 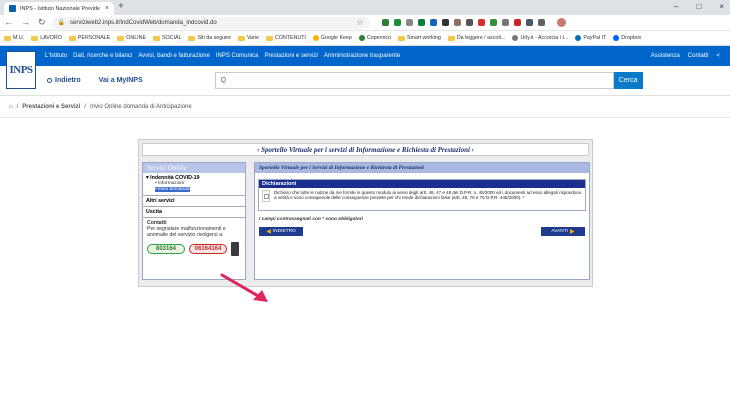 What do you see at coordinates (563, 231) in the screenshot?
I see `avanti-button: AVANTI ▶` at bounding box center [563, 231].